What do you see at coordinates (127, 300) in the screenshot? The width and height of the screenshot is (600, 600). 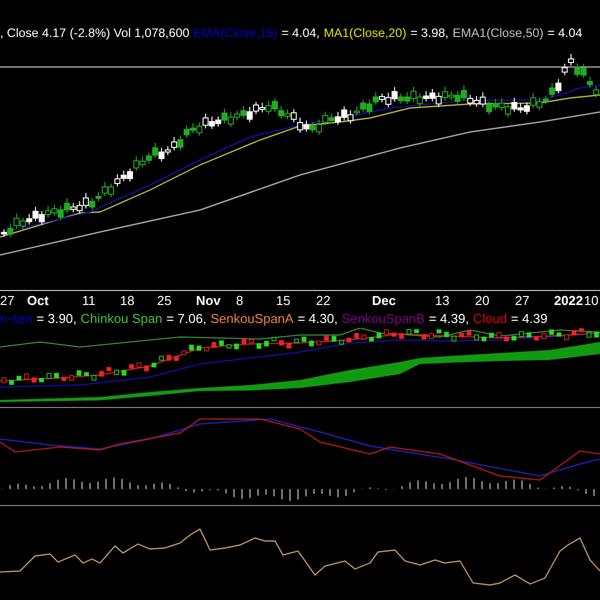 I see `date-label: 18` at bounding box center [127, 300].